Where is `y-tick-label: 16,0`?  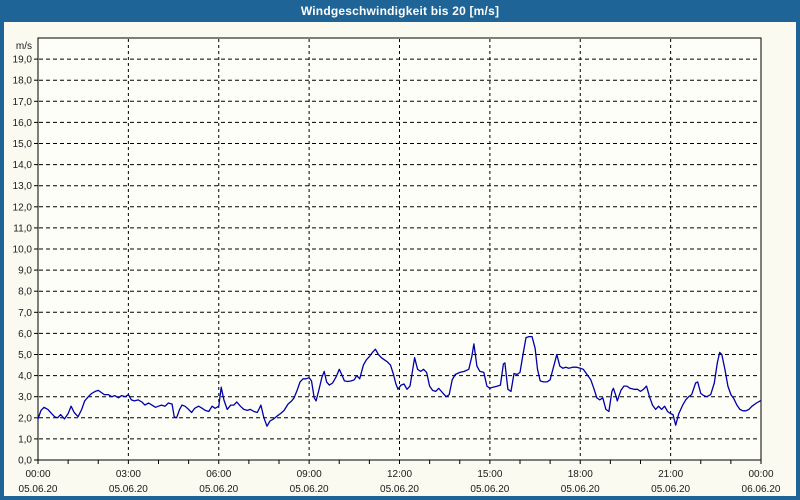 y-tick-label: 16,0 is located at coordinates (23, 123).